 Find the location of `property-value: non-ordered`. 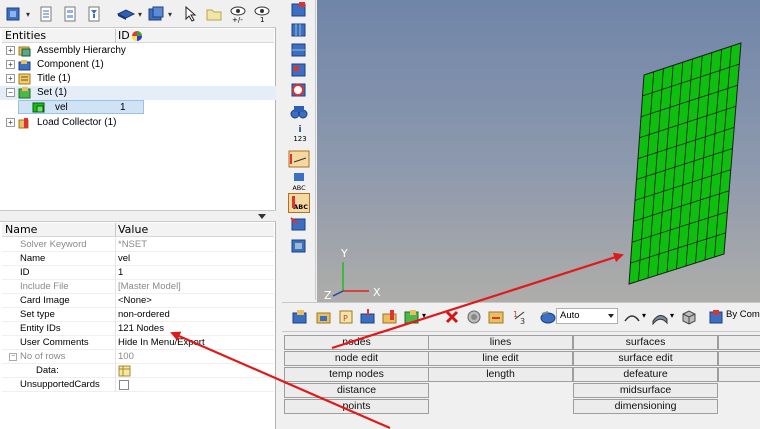

property-value: non-ordered is located at coordinates (144, 315).